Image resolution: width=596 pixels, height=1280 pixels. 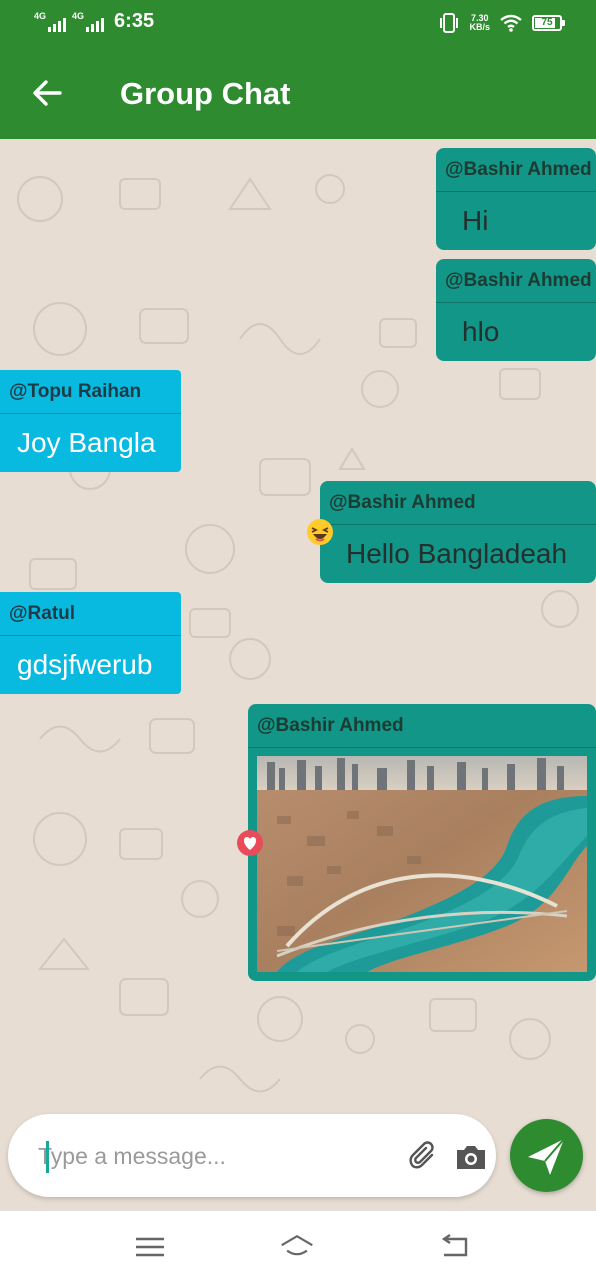 I want to click on message-text: Joy Bangla, so click(x=86, y=442).